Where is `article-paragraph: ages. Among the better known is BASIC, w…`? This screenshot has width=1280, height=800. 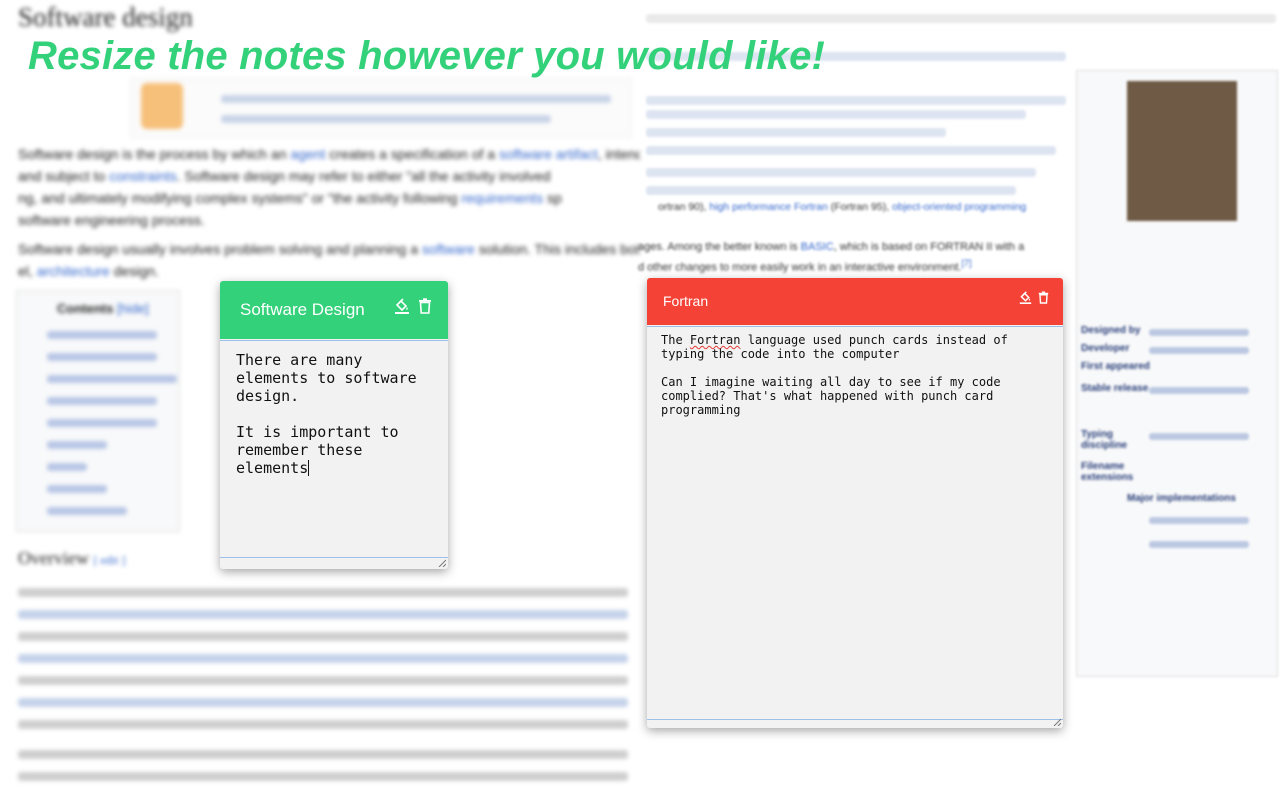
article-paragraph: ages. Among the better known is BASIC, w… is located at coordinates (831, 247).